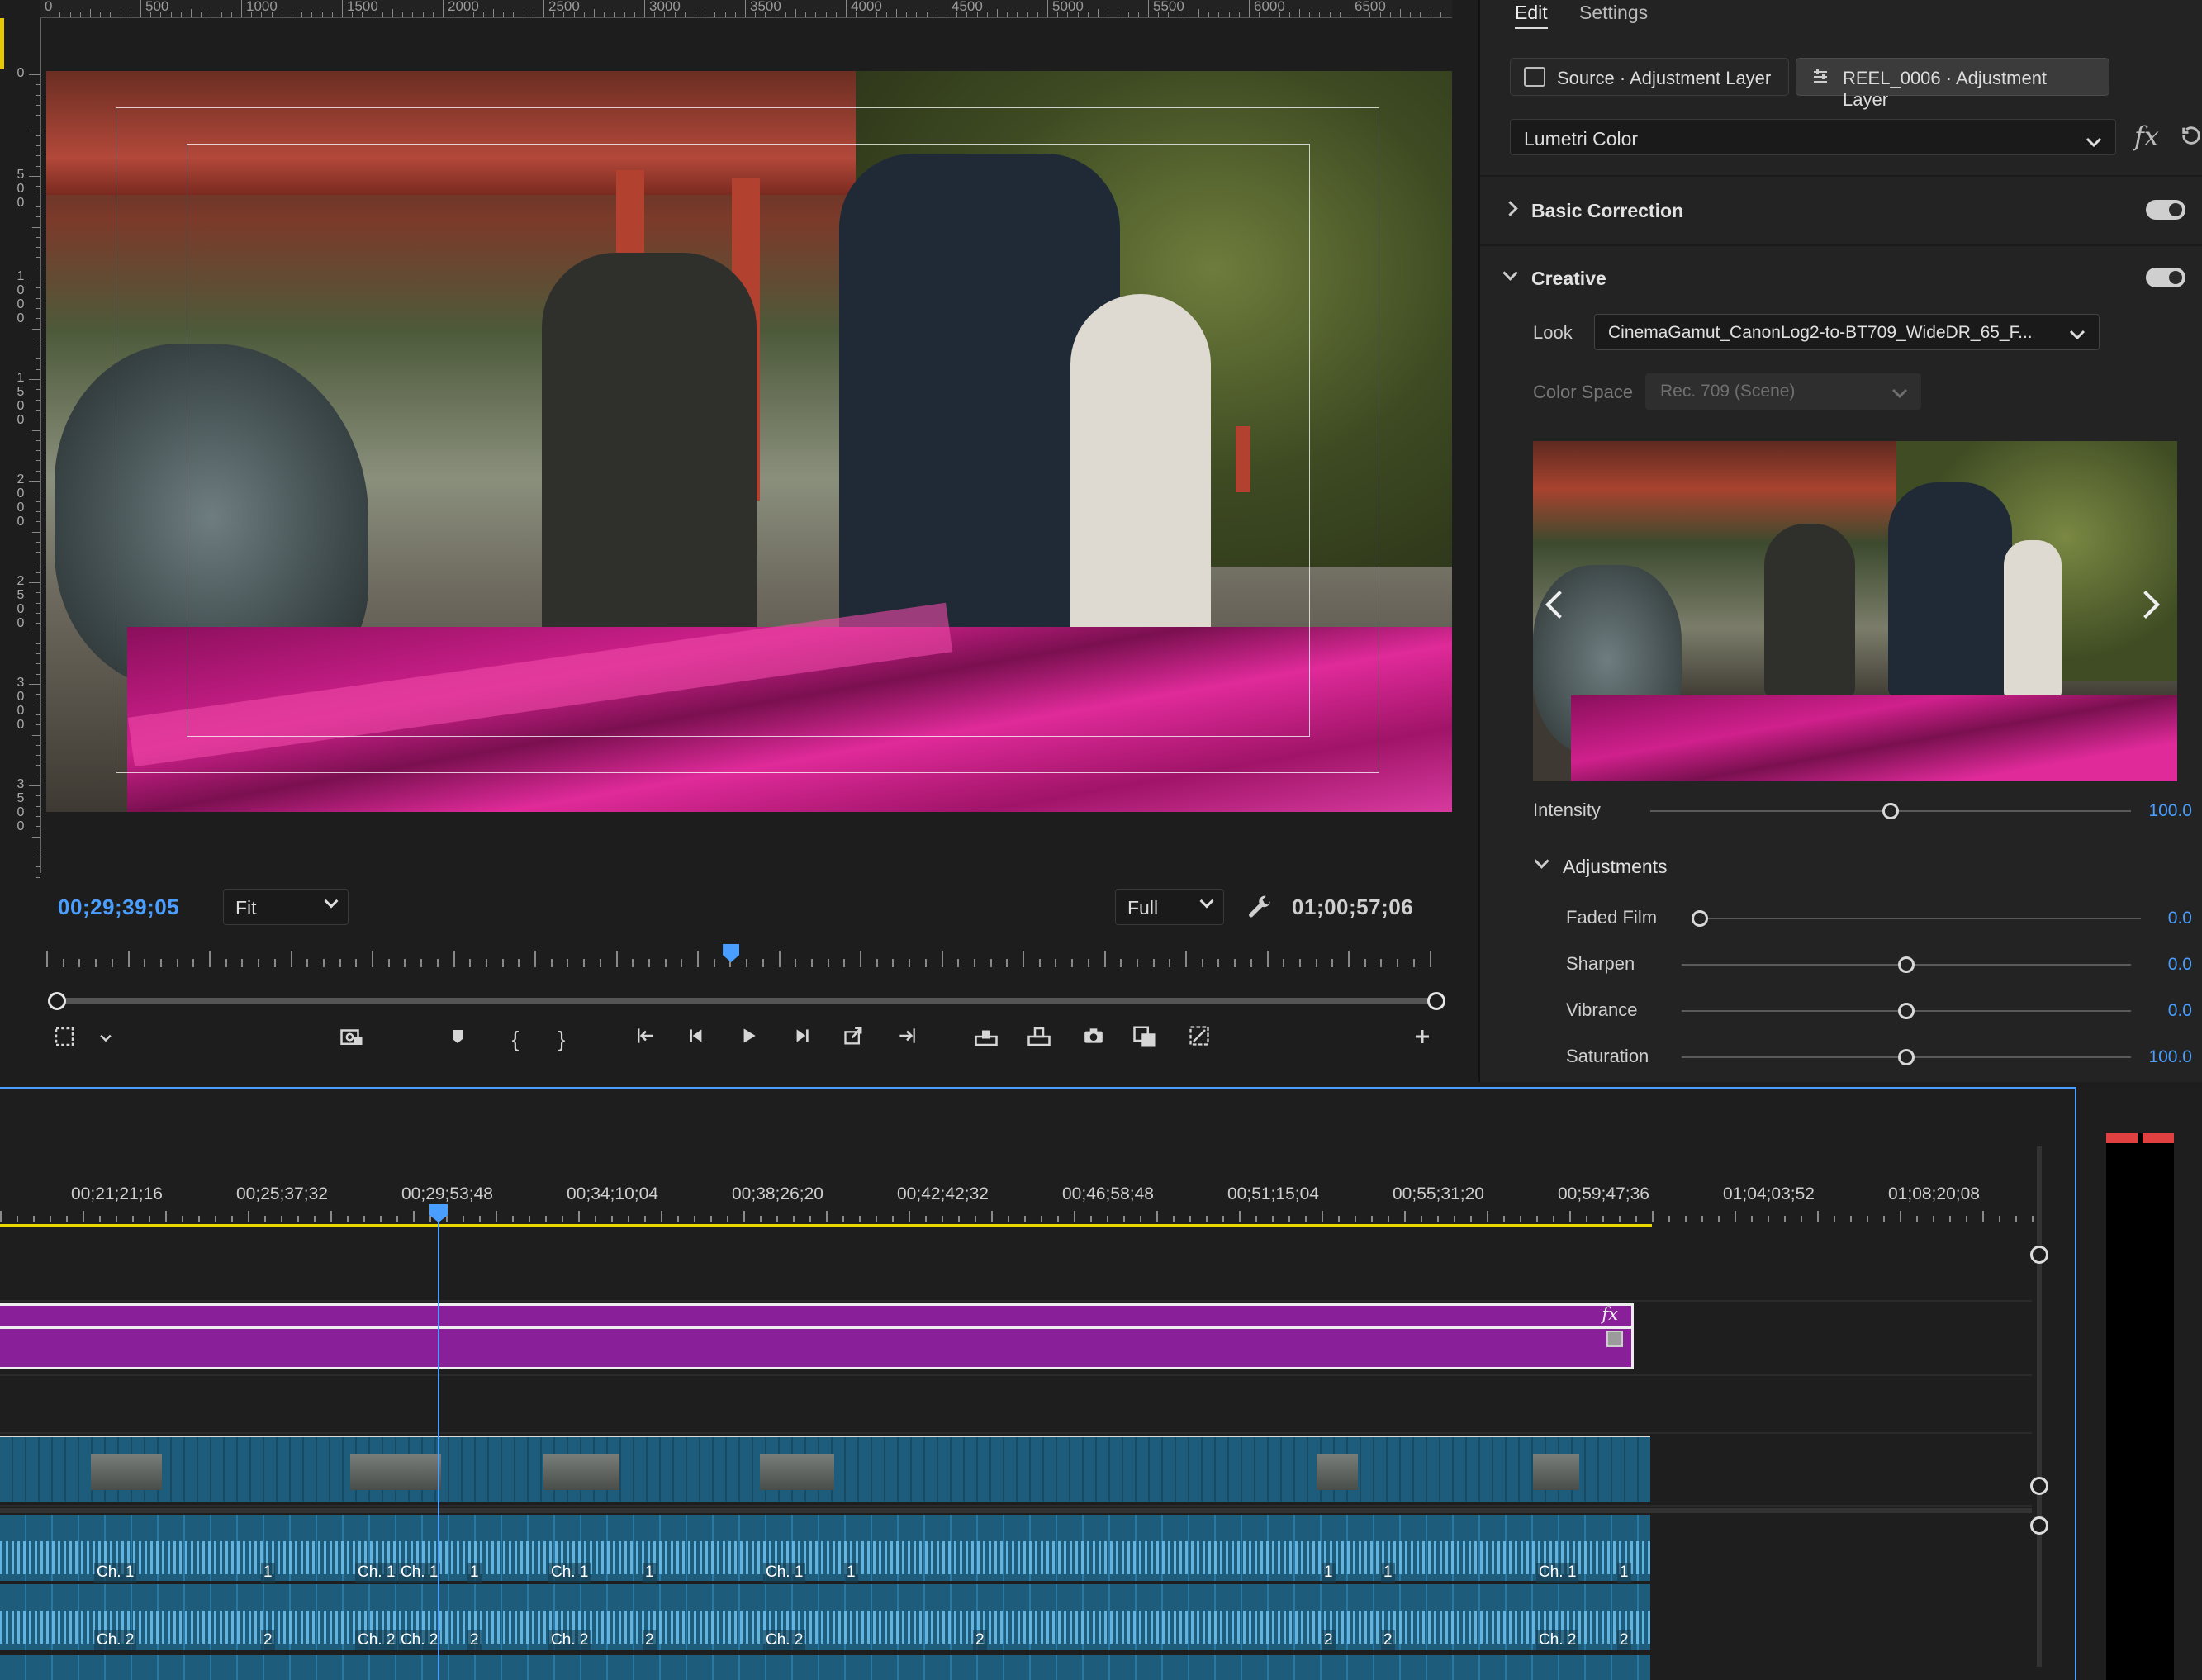  What do you see at coordinates (2040, 1406) in the screenshot?
I see `vertical-scrollbar` at bounding box center [2040, 1406].